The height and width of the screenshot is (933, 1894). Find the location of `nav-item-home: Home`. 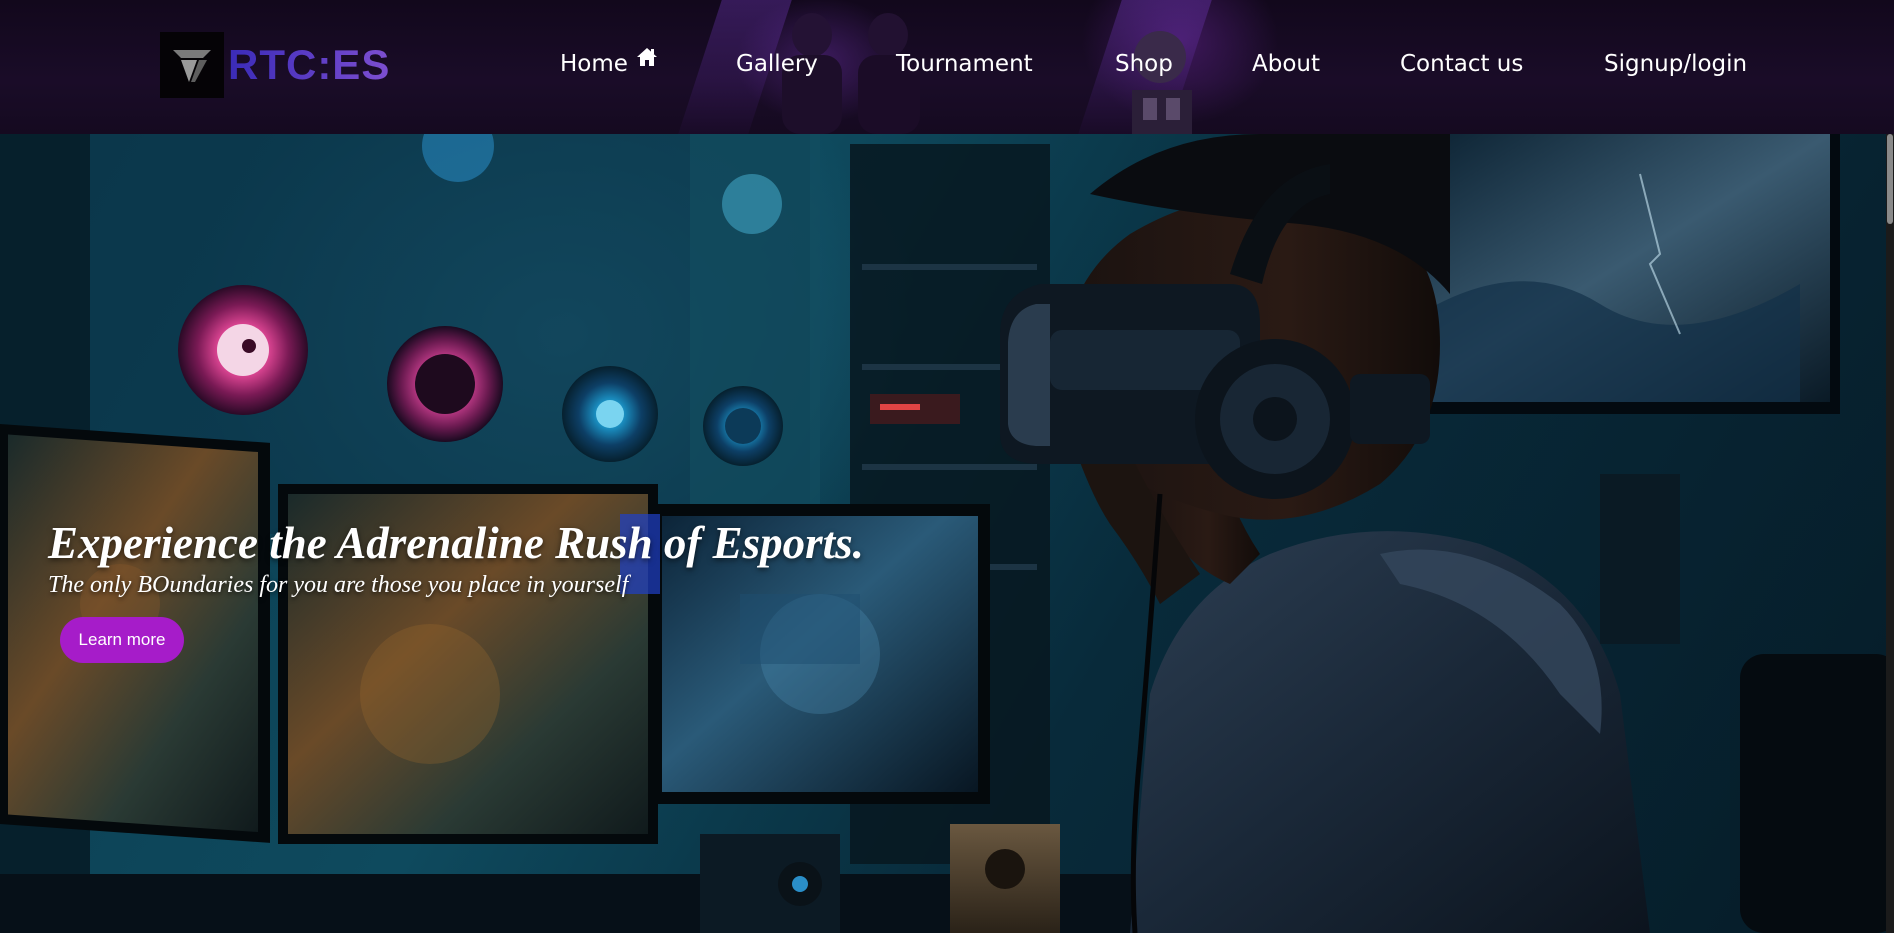

nav-item-home: Home is located at coordinates (609, 63).